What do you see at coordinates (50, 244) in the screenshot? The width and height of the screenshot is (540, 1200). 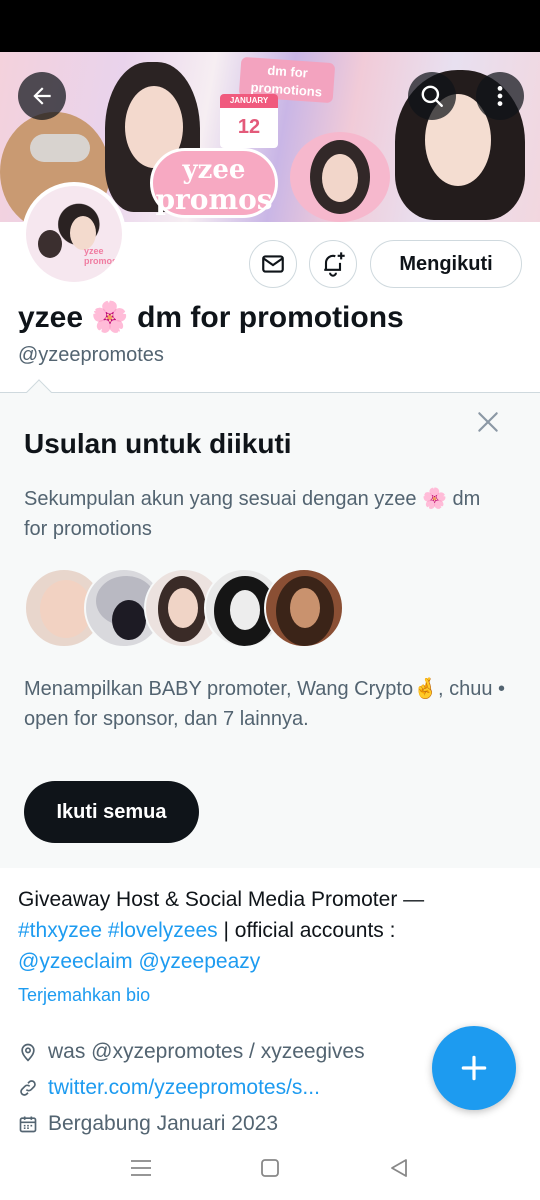 I see `avatar-small-photo` at bounding box center [50, 244].